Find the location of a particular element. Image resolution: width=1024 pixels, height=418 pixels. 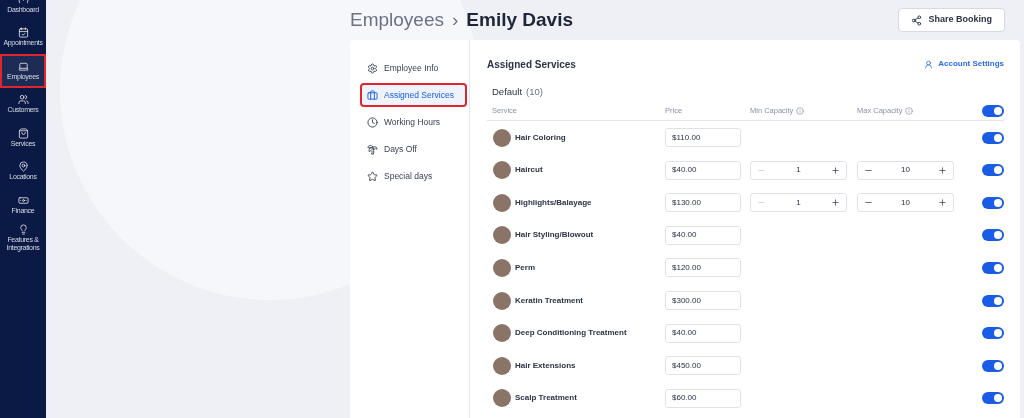

page-title: Emily Davis is located at coordinates (519, 19).